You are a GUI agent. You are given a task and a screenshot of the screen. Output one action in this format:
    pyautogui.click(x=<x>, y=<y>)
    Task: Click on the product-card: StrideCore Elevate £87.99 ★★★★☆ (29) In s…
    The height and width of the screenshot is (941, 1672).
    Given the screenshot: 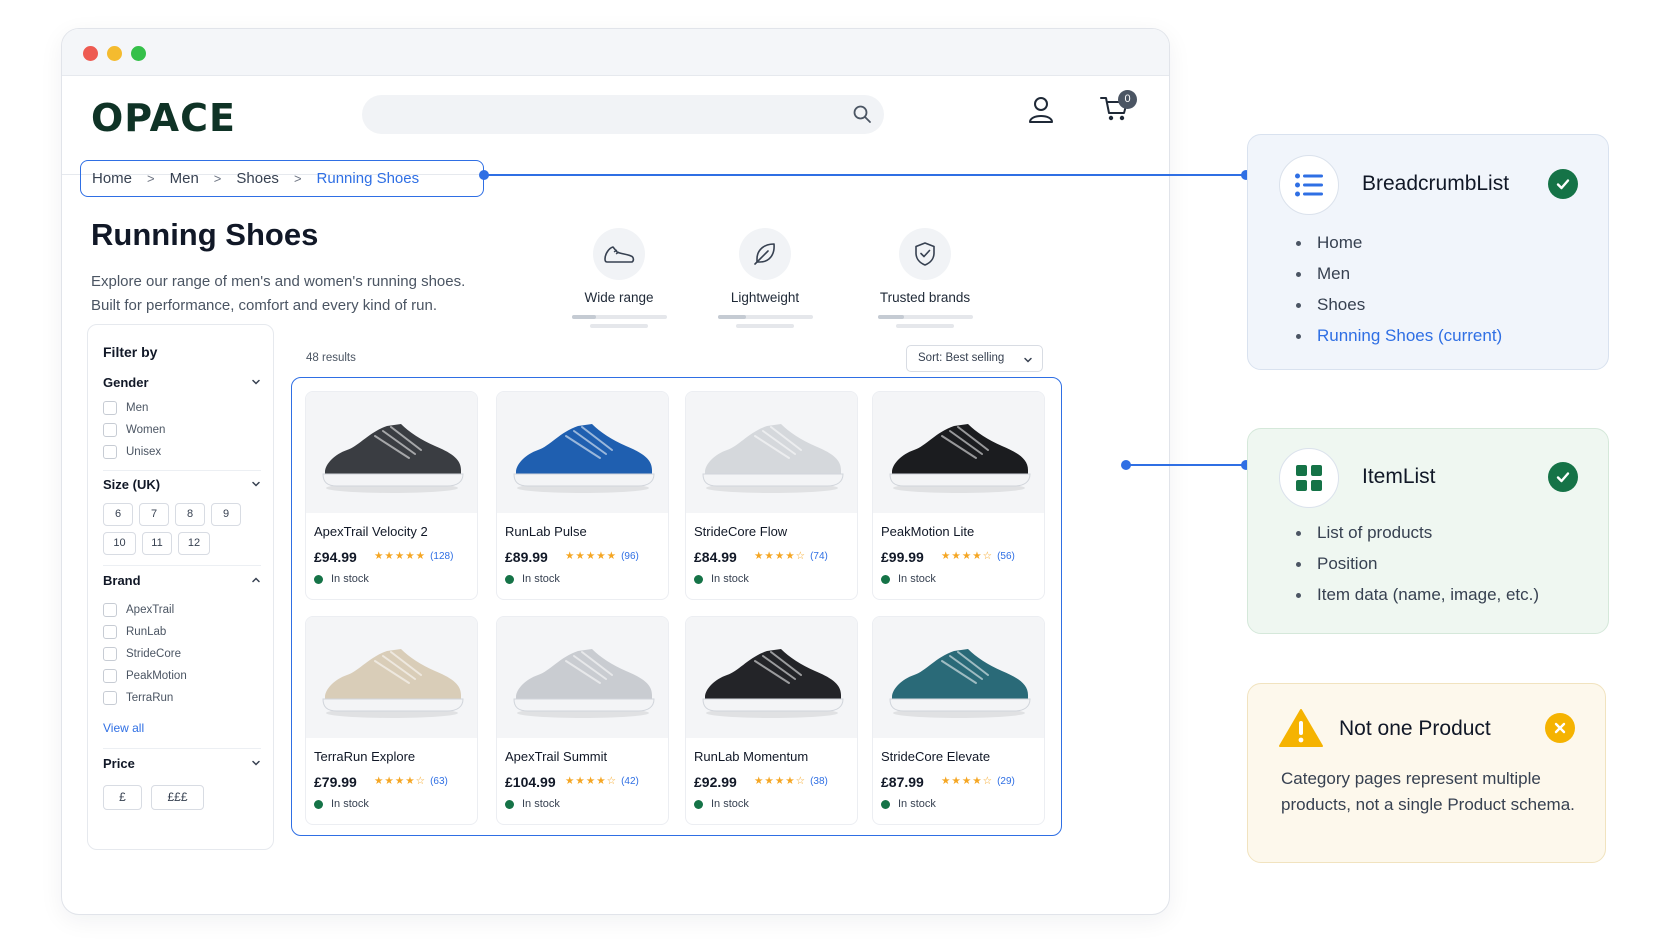 What is the action you would take?
    pyautogui.click(x=958, y=720)
    